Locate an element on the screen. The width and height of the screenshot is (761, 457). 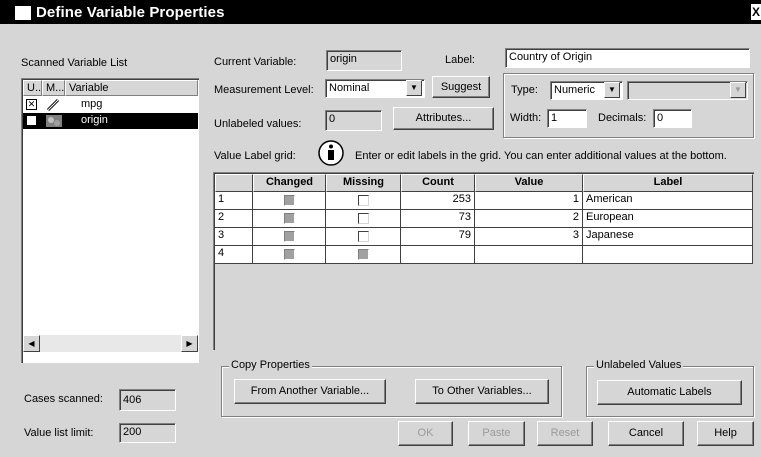
scanned-variable-list: U... M... Variable ✕ mpg origin ◀ ▶ is located at coordinates (110, 220).